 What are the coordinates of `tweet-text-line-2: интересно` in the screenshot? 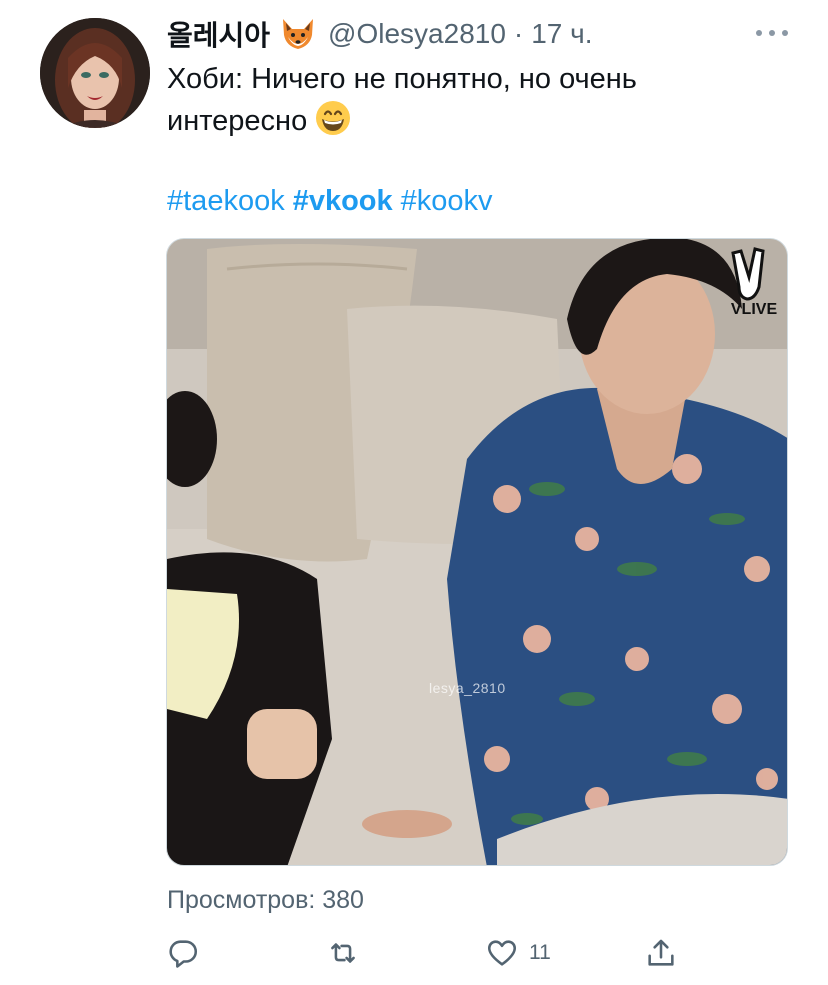 It's located at (467, 121).